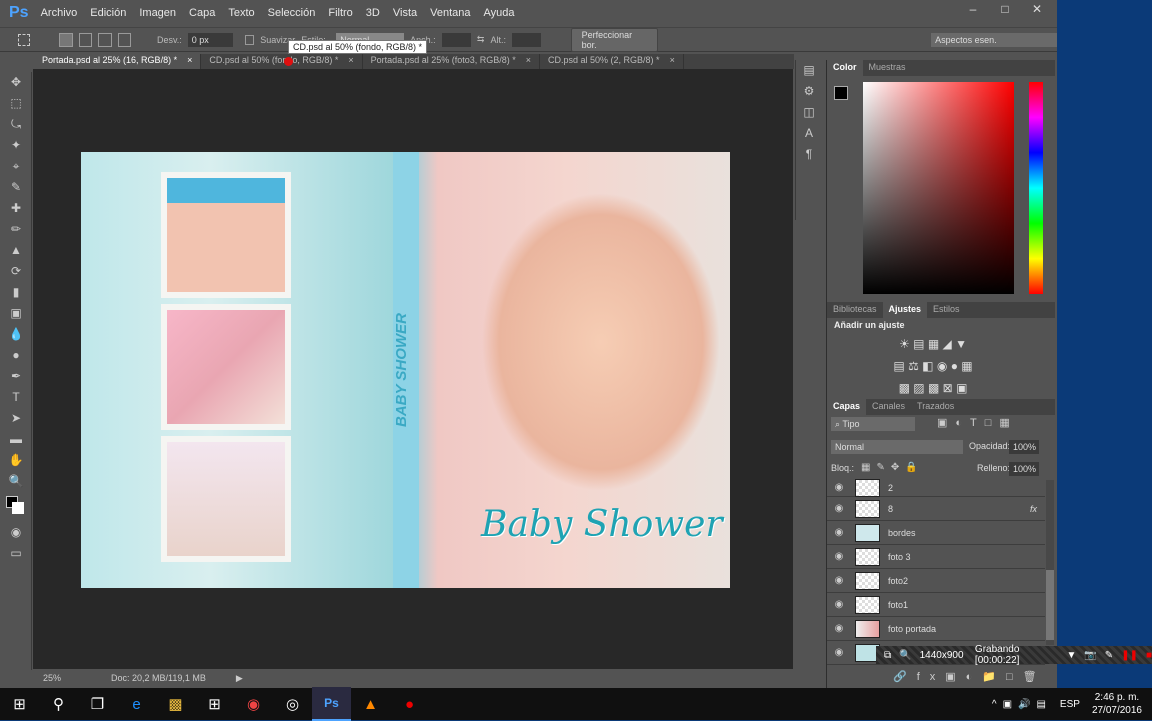 The width and height of the screenshot is (1152, 721). Describe the element at coordinates (935, 407) in the screenshot. I see `tab-trazados: Trazados` at that location.